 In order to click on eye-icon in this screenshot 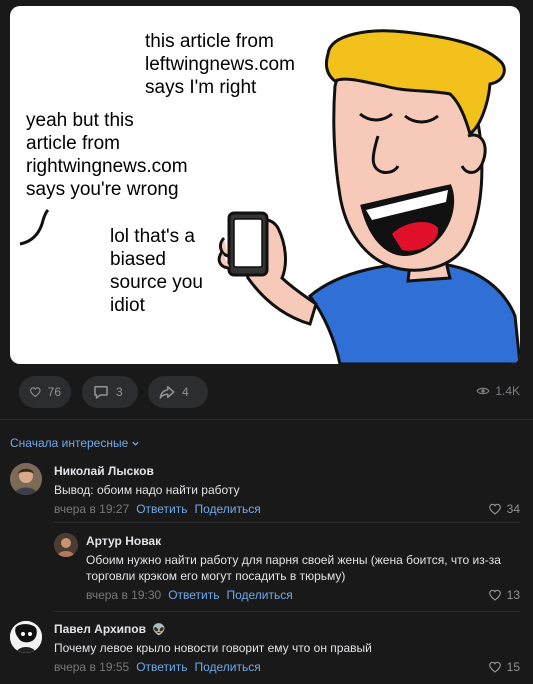, I will do `click(483, 391)`.